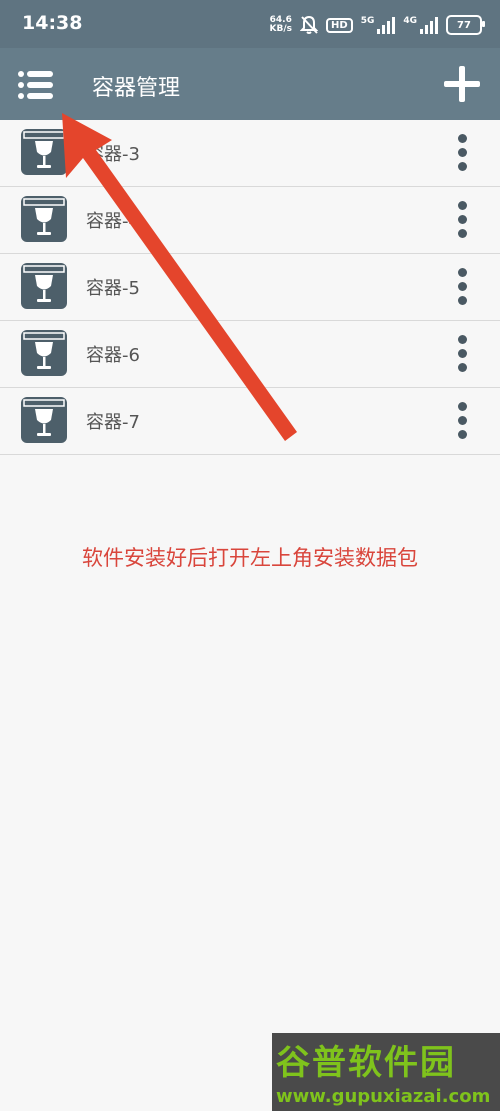  What do you see at coordinates (250, 84) in the screenshot?
I see `app-bar: 容器管理` at bounding box center [250, 84].